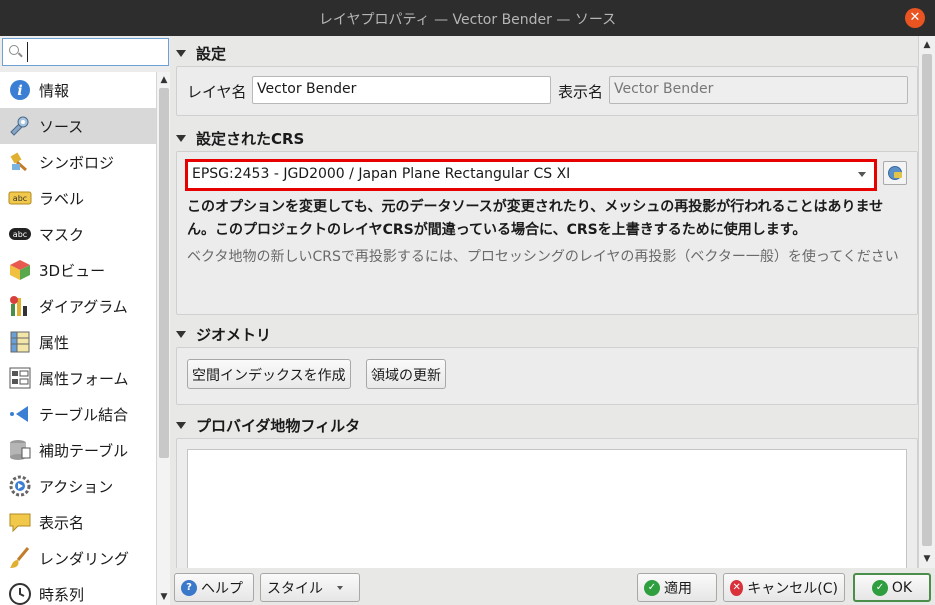 The image size is (935, 605). What do you see at coordinates (222, 588) in the screenshot?
I see `help-button-label: ヘルプ` at bounding box center [222, 588].